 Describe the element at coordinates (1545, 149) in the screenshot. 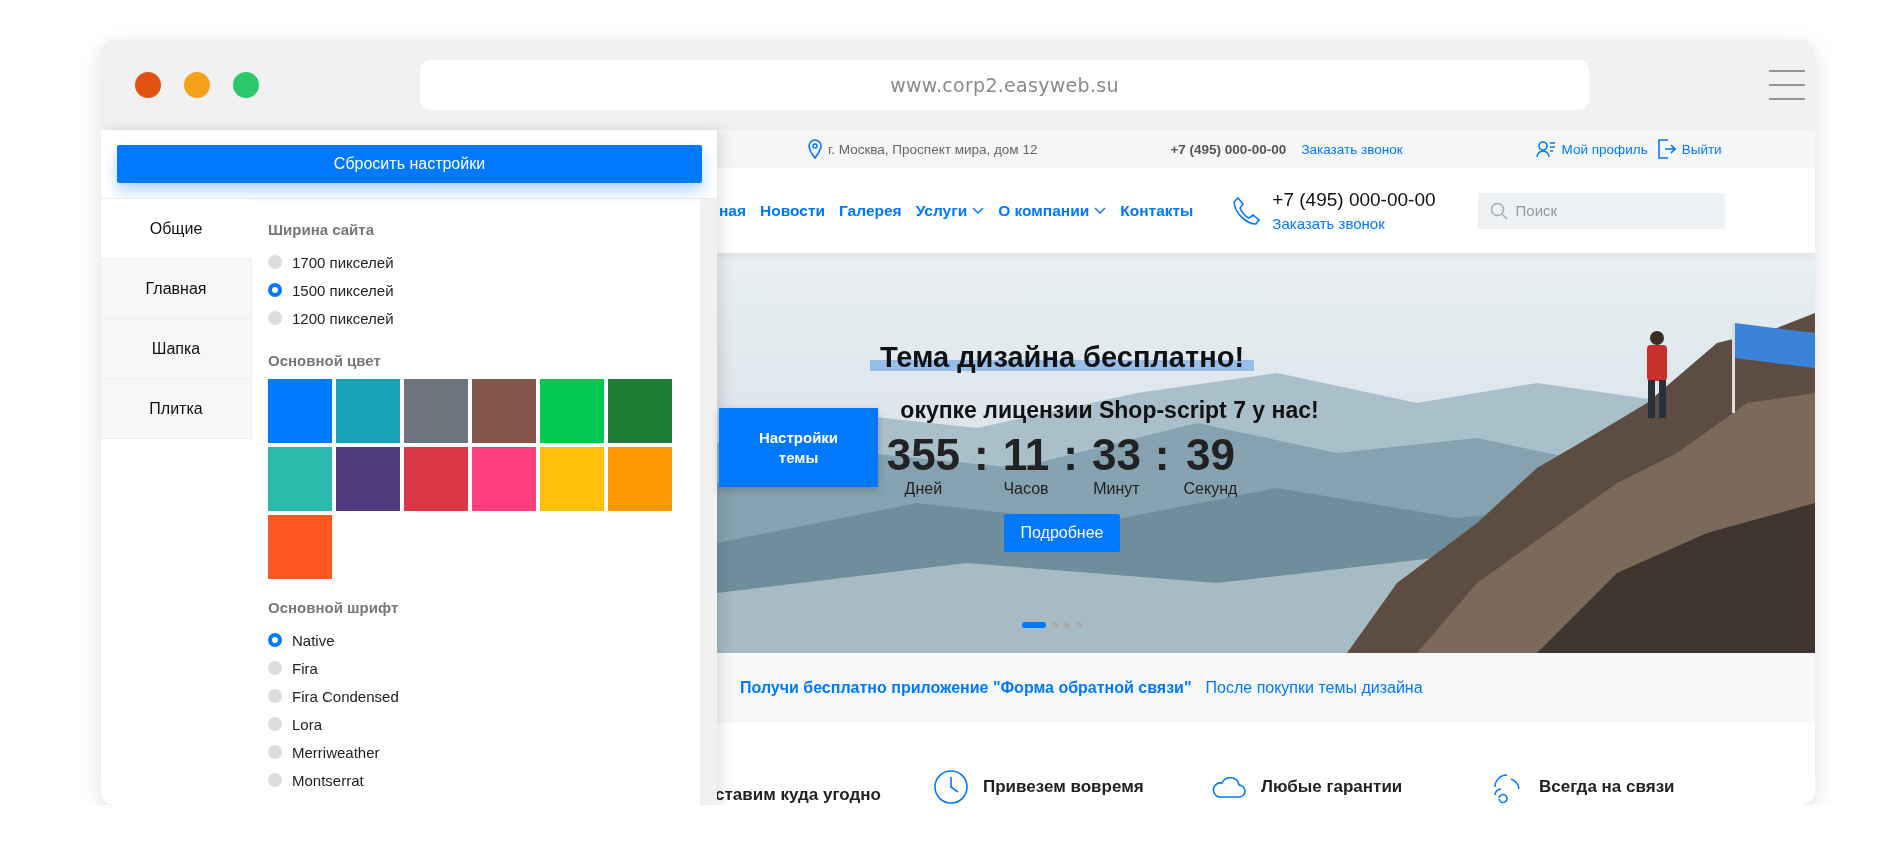

I see `user-icon` at that location.